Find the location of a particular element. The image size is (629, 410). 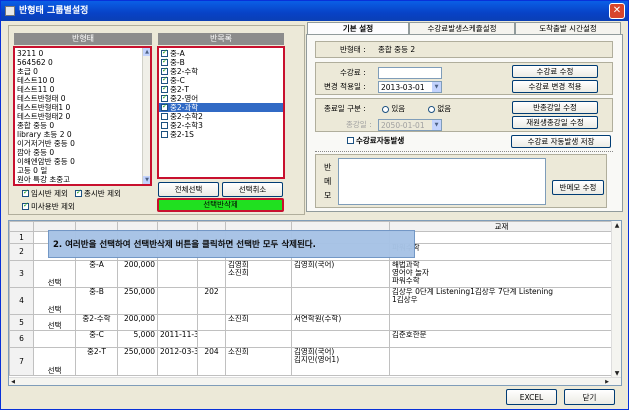

grid-vertical-scrollbar: ▲ ▼ is located at coordinates (616, 300).